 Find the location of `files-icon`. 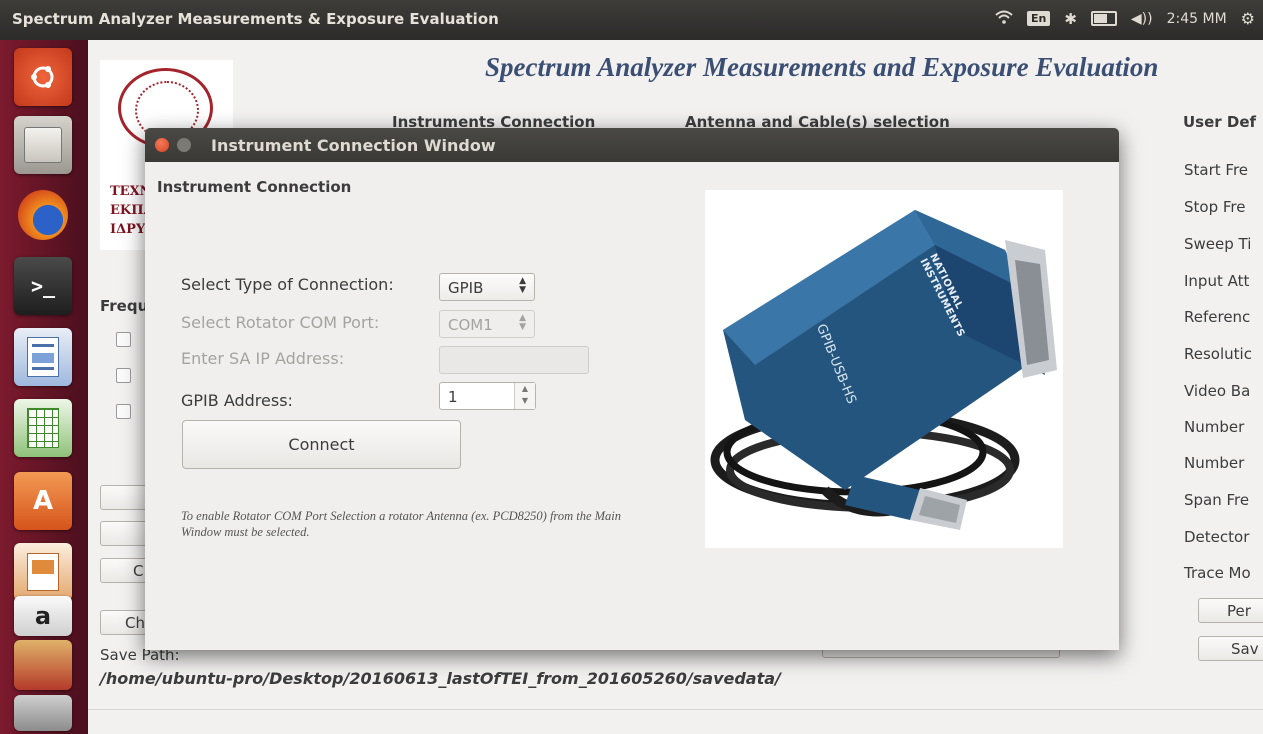

files-icon is located at coordinates (43, 145).